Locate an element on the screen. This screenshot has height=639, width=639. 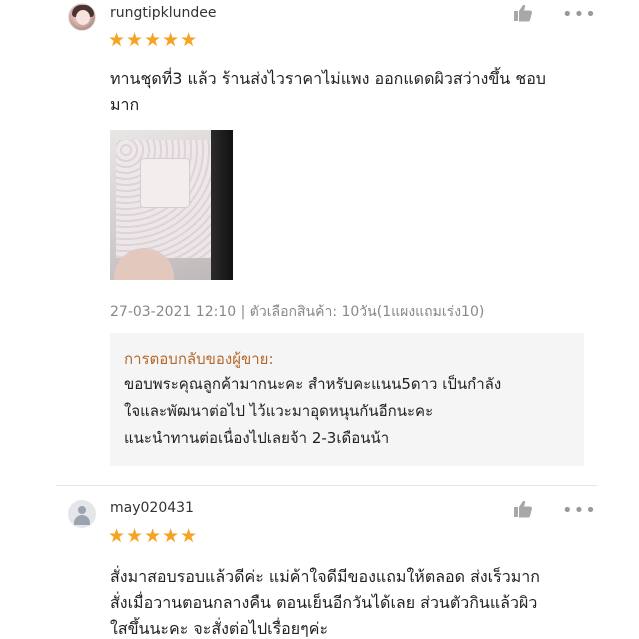
review-photo-thumbnail is located at coordinates (171, 205).